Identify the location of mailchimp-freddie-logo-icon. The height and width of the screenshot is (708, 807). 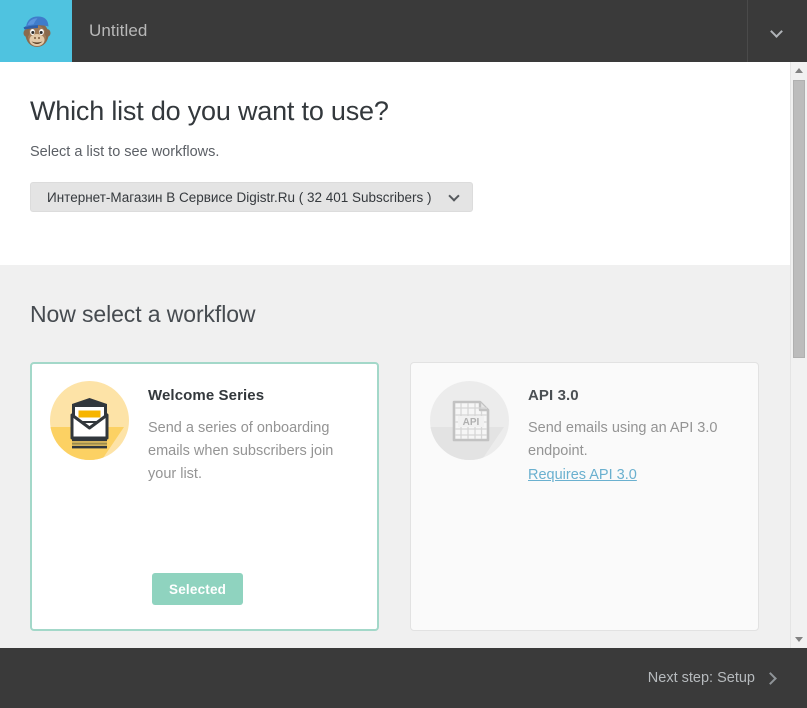
(37, 31).